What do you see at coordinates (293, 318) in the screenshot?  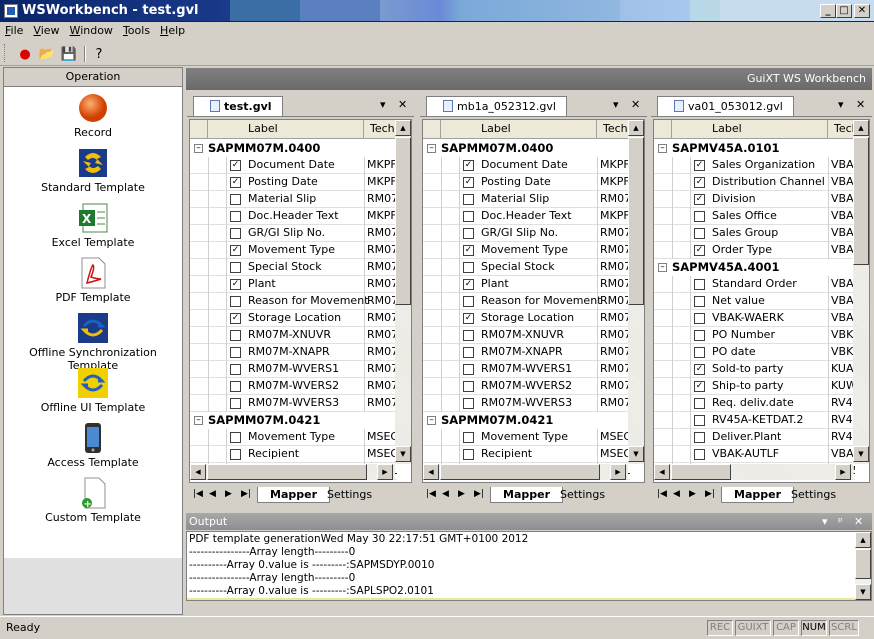 I see `table-row: ✓ Storage Location RM07` at bounding box center [293, 318].